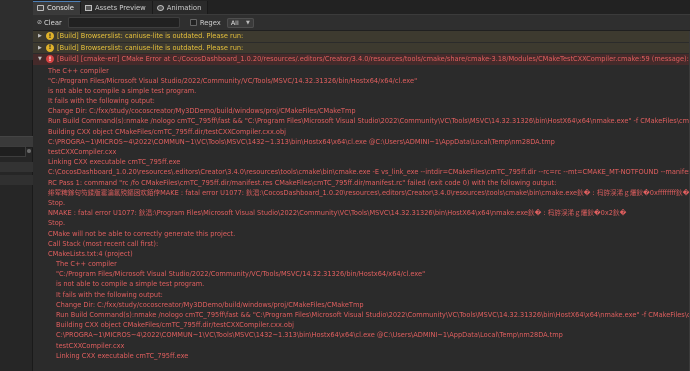  Describe the element at coordinates (240, 22) in the screenshot. I see `log-level-select: All ▼` at that location.